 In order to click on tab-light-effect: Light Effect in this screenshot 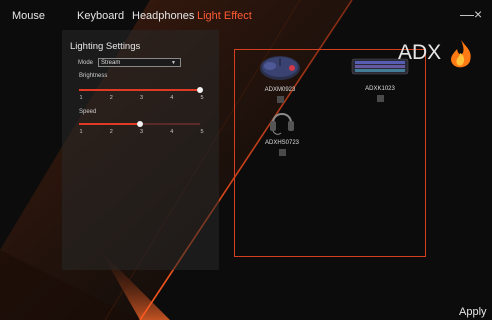, I will do `click(224, 16)`.